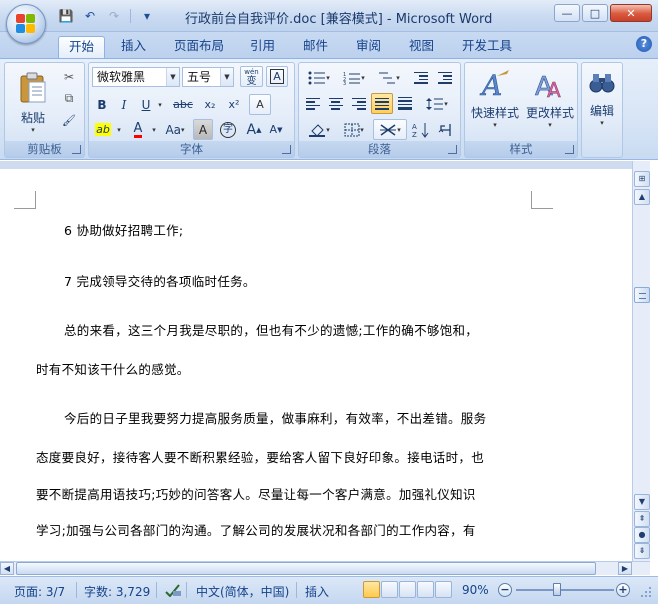 This screenshot has width=658, height=604. Describe the element at coordinates (286, 149) in the screenshot. I see `font-launcher-icon` at that location.